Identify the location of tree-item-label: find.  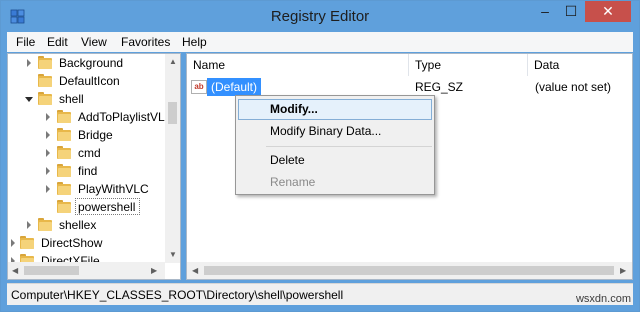
(88, 171).